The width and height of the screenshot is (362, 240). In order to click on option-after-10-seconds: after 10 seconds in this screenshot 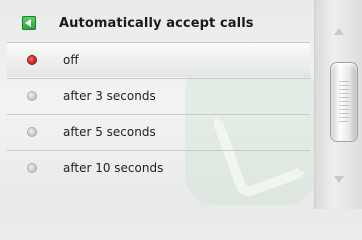, I will do `click(158, 167)`.